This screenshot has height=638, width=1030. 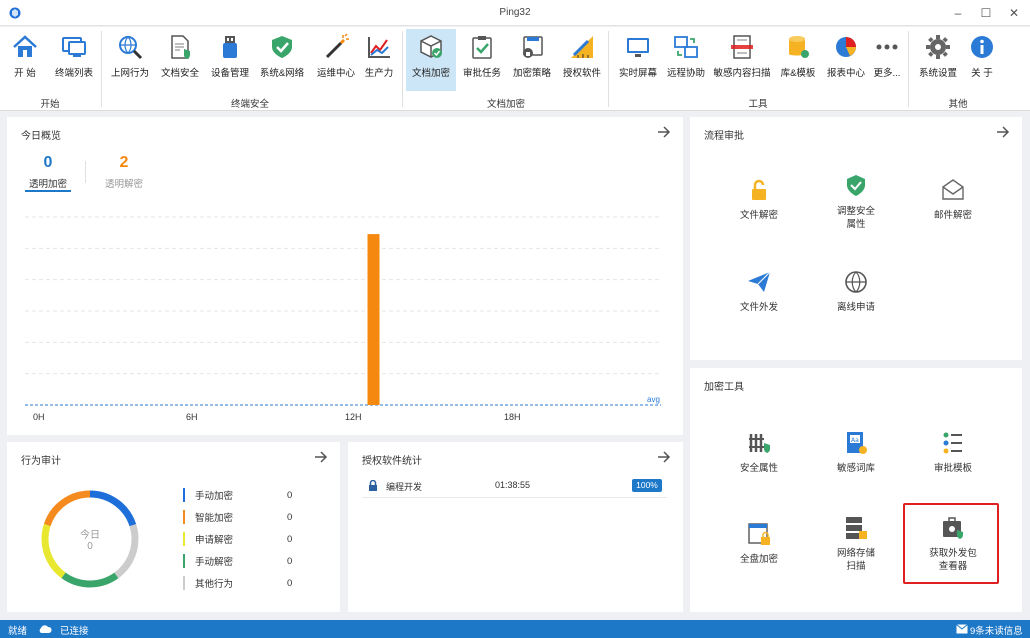 I want to click on window-title: Ping32, so click(x=515, y=12).